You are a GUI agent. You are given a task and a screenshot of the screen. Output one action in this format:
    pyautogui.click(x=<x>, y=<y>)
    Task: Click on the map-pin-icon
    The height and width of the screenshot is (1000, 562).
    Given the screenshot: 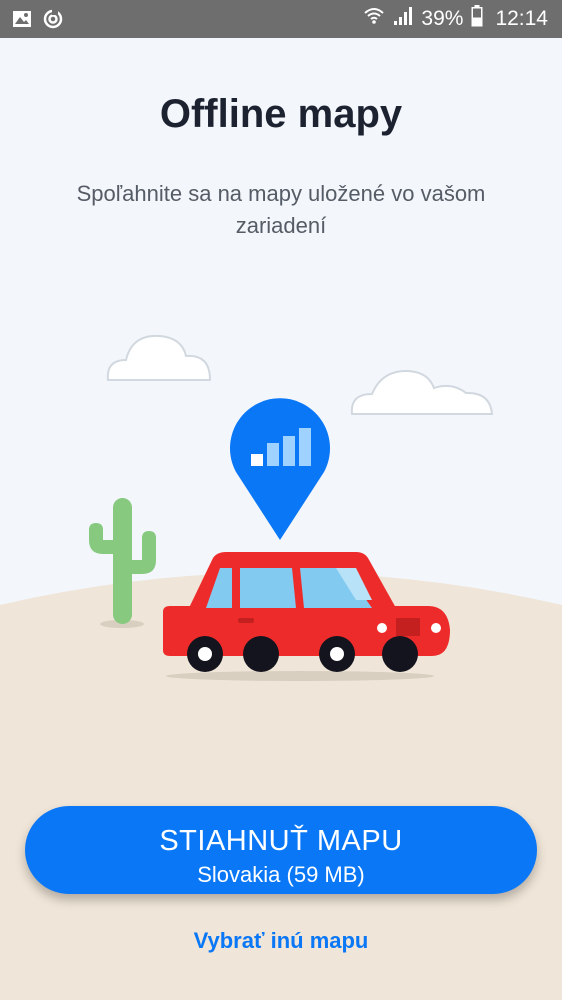 What is the action you would take?
    pyautogui.click(x=280, y=469)
    